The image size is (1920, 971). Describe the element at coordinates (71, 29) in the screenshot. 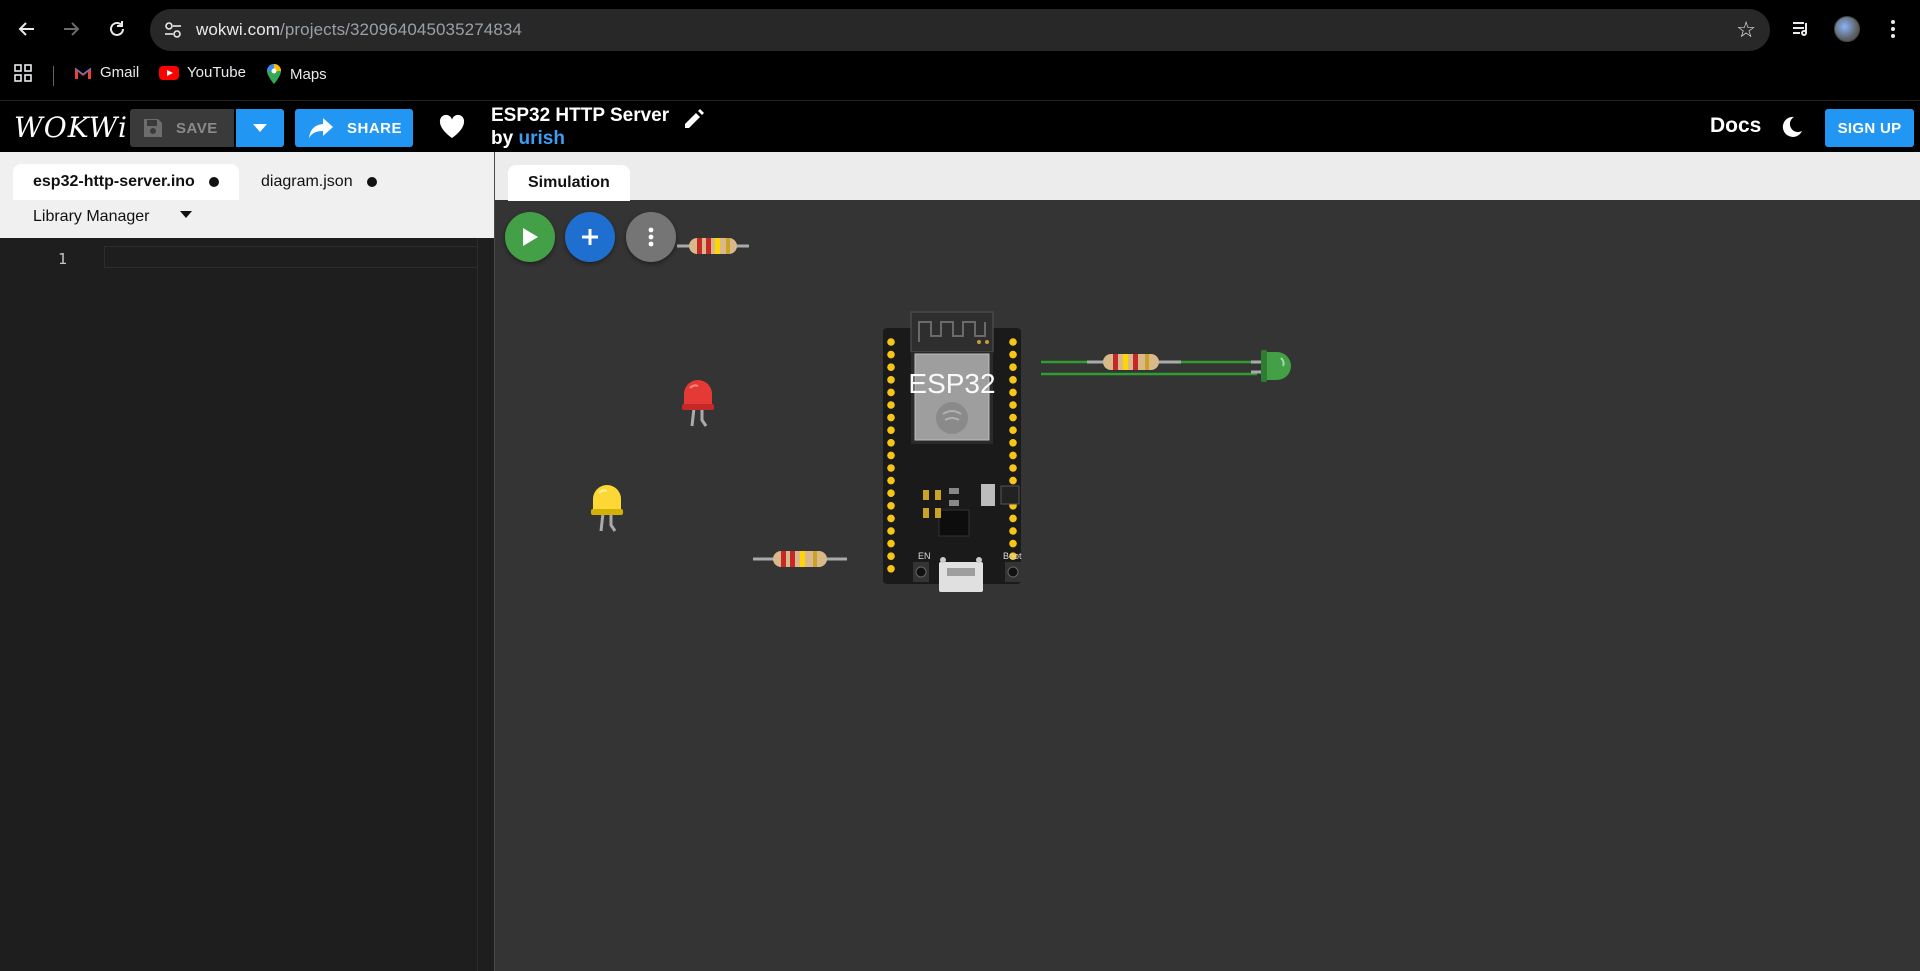

I see `forward-icon` at that location.